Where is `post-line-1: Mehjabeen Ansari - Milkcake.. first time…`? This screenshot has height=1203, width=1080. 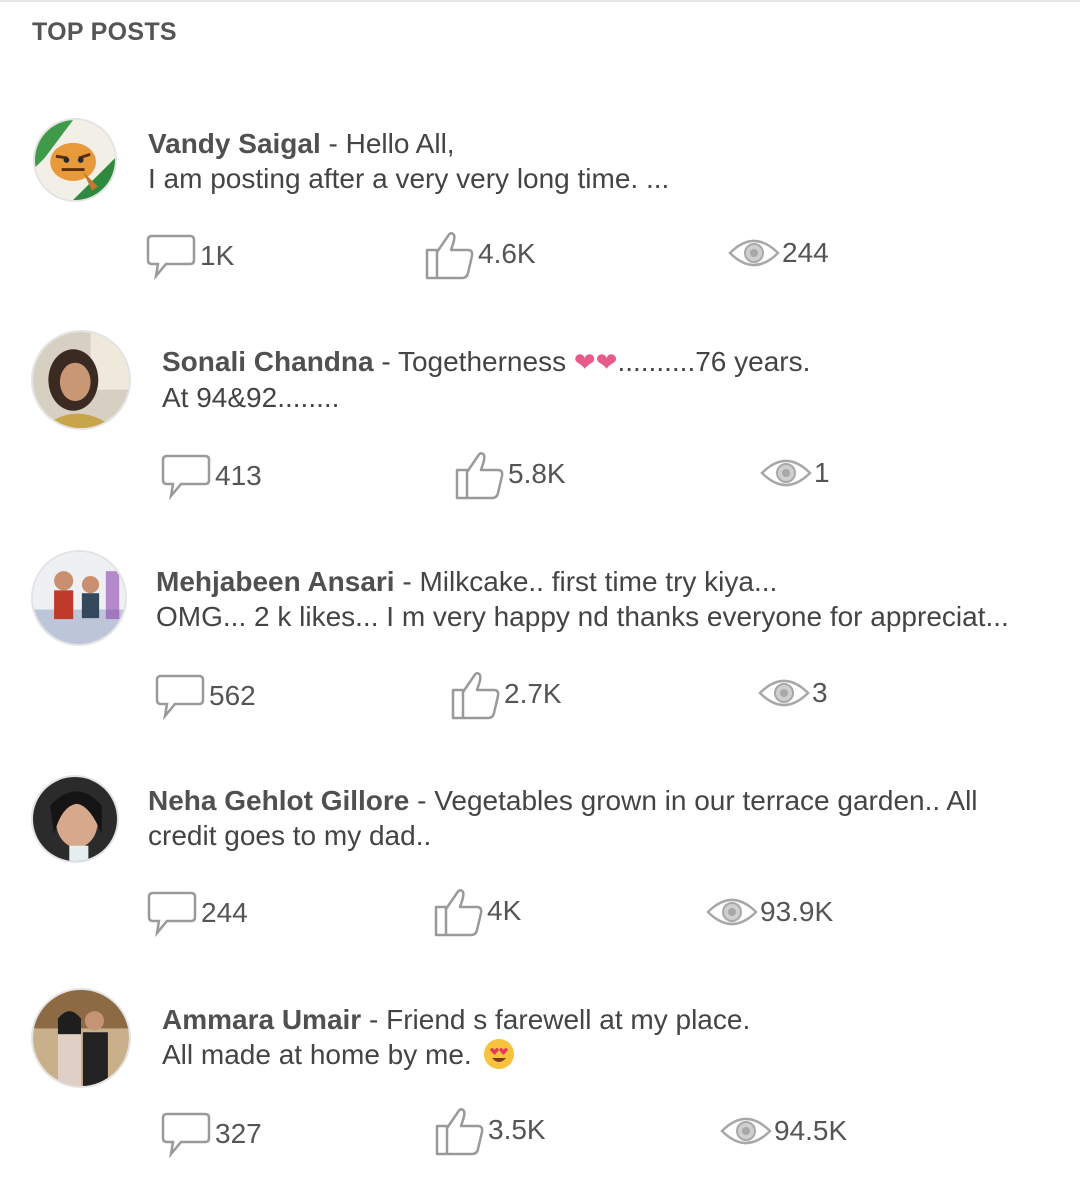 post-line-1: Mehjabeen Ansari - Milkcake.. first time… is located at coordinates (467, 581).